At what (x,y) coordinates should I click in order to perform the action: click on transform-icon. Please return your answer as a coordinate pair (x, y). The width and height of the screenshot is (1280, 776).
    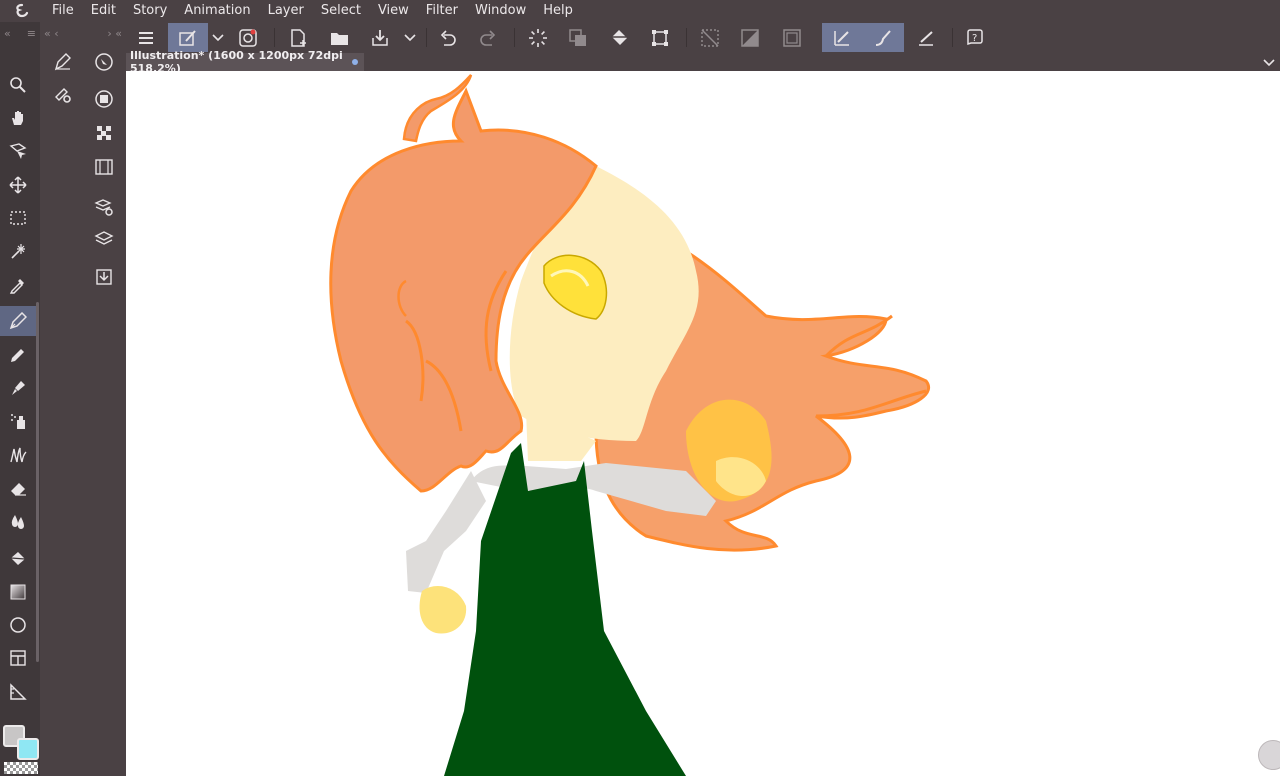
    Looking at the image, I should click on (660, 37).